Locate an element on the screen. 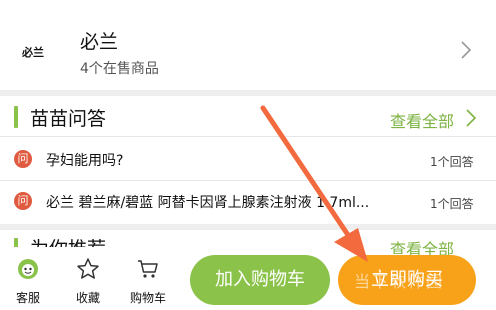  tab-customer-service: 客服 is located at coordinates (28, 278).